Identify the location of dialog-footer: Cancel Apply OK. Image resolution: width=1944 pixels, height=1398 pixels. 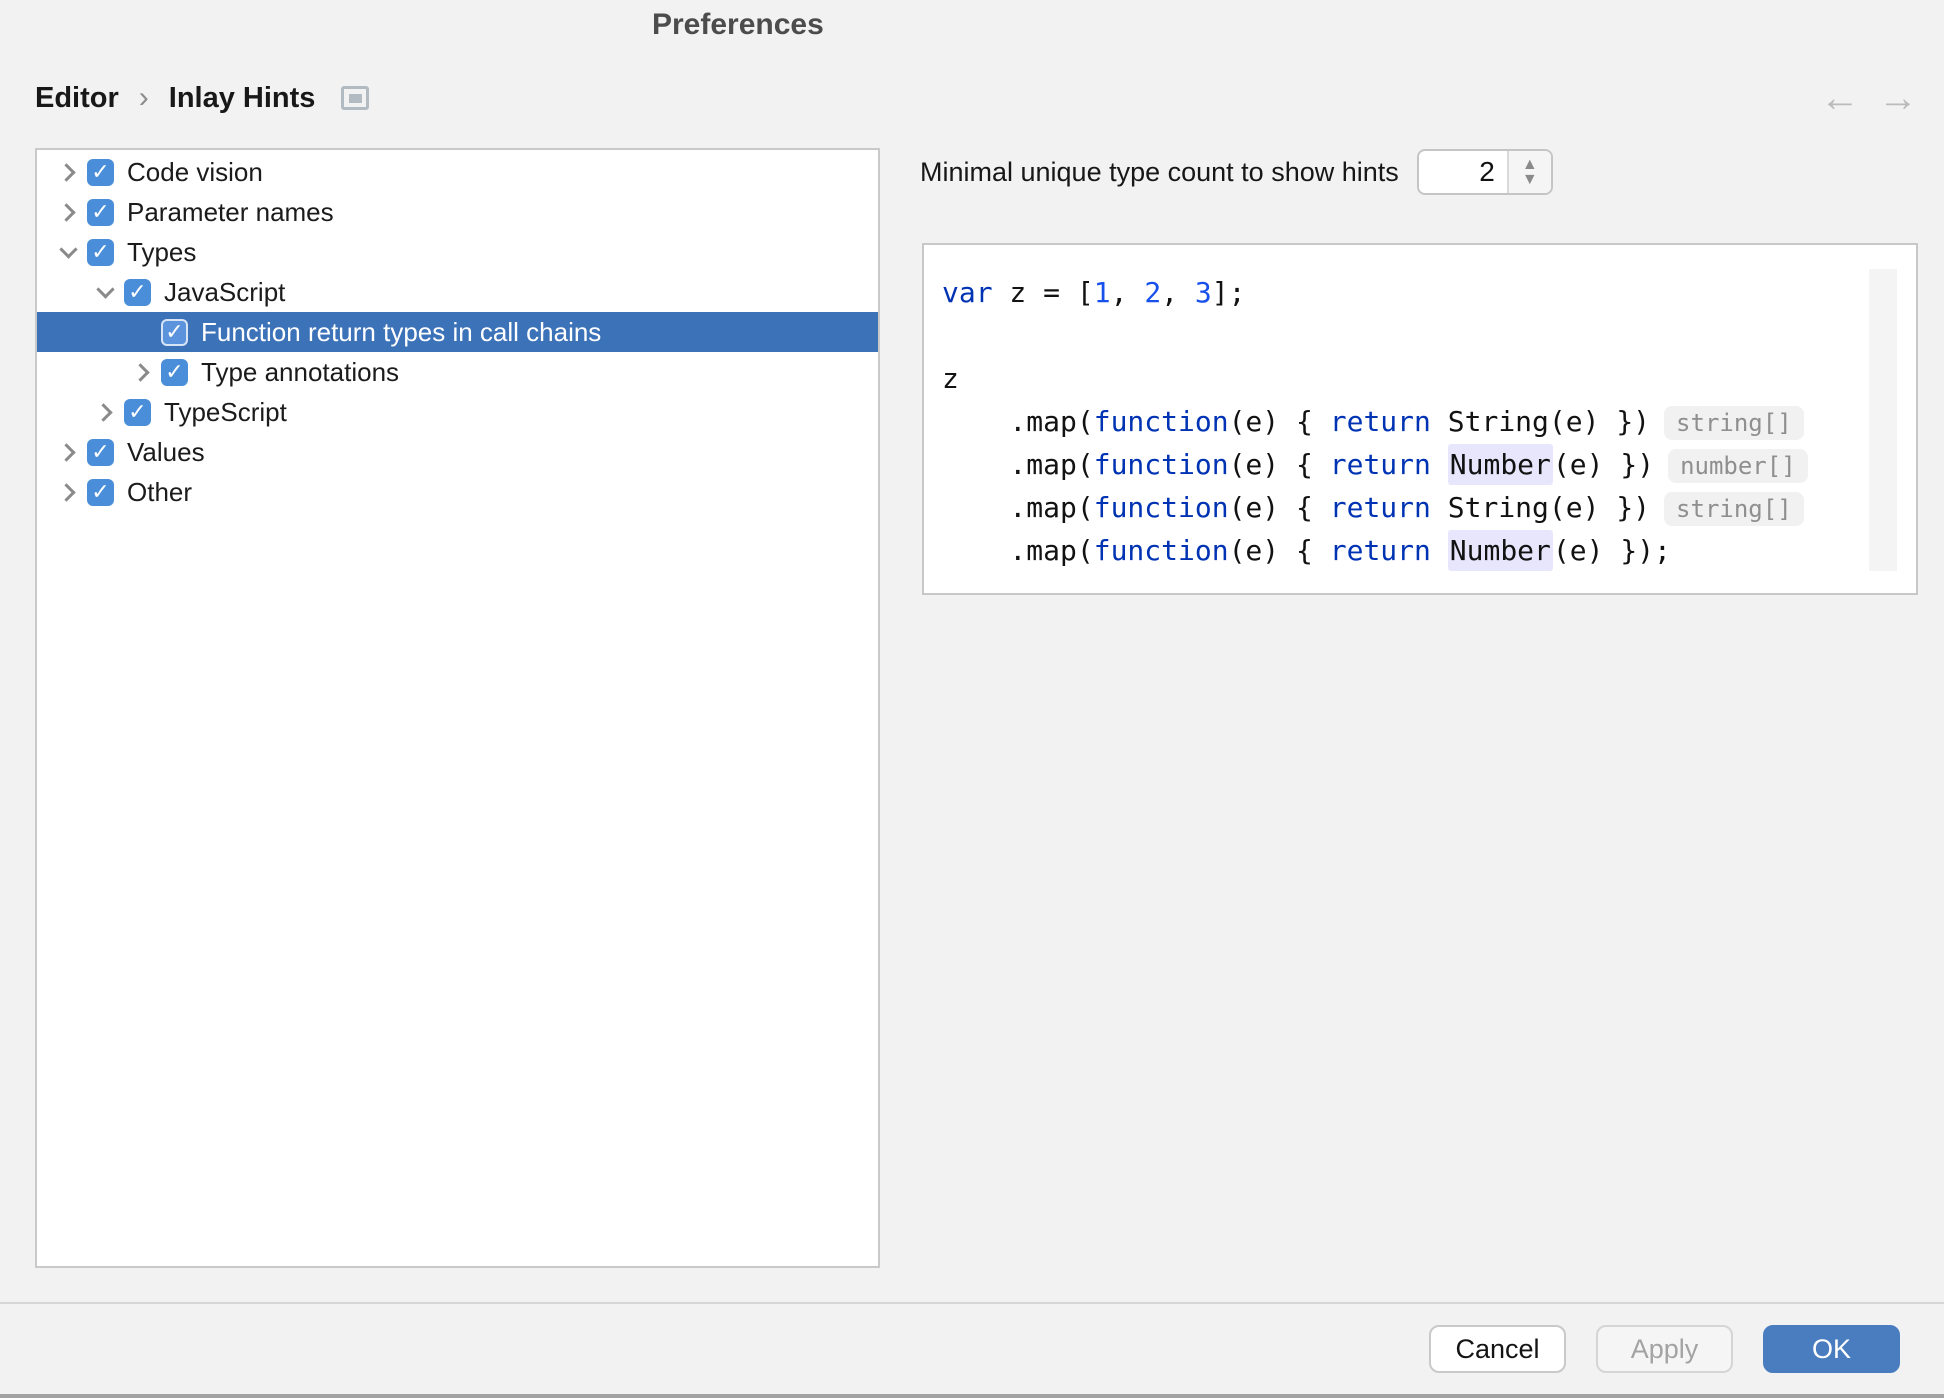
(972, 1349).